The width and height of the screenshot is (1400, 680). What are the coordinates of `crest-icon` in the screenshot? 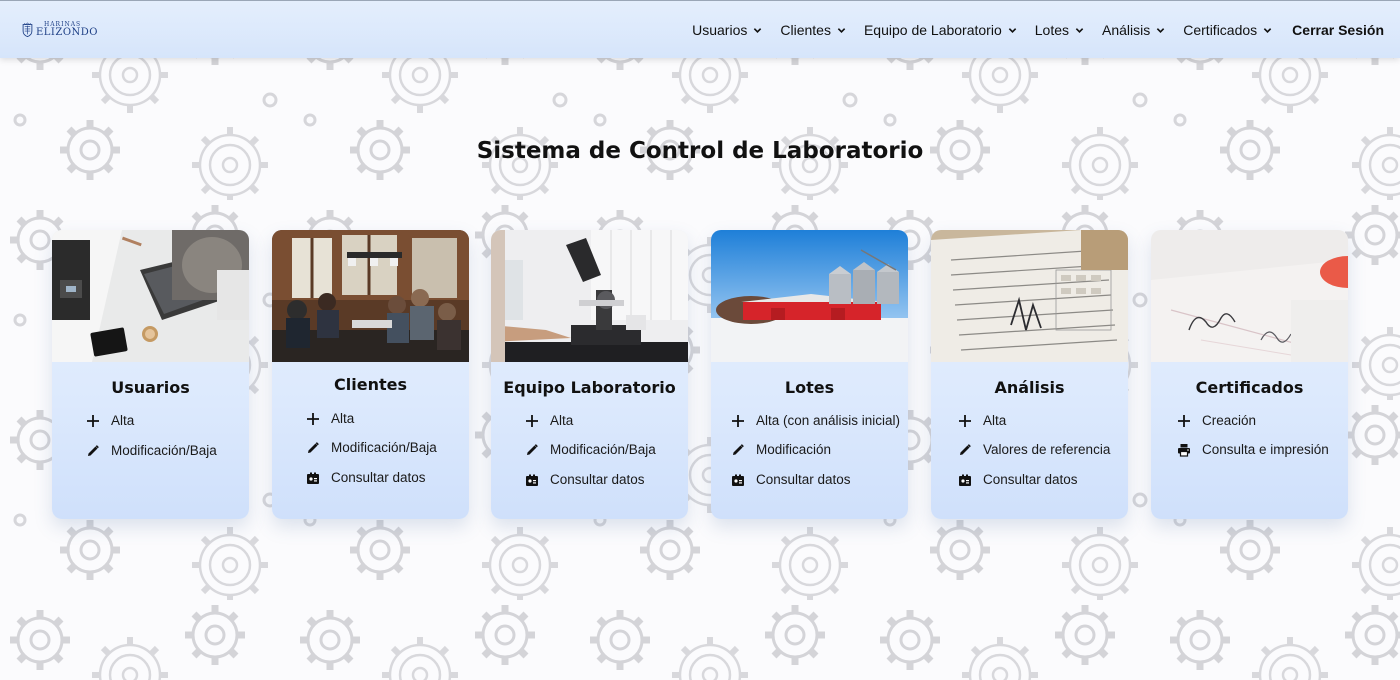 It's located at (27, 30).